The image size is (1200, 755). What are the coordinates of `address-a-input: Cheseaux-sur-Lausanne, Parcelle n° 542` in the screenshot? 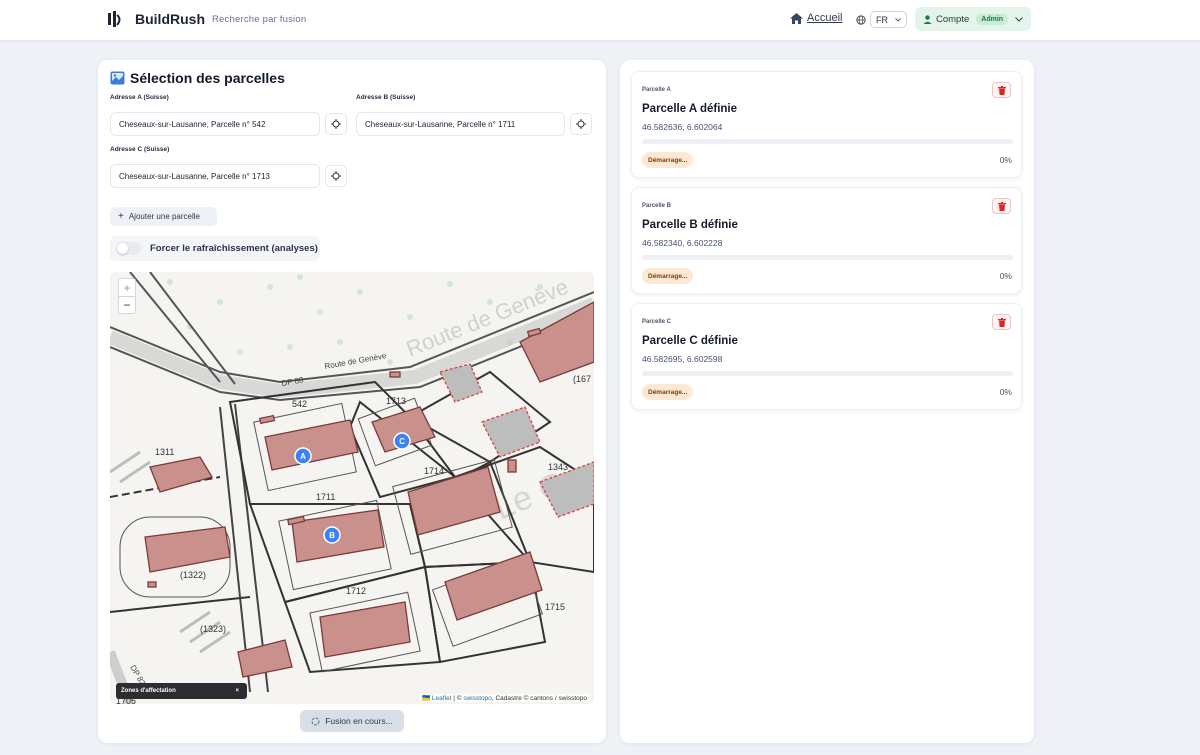 It's located at (215, 124).